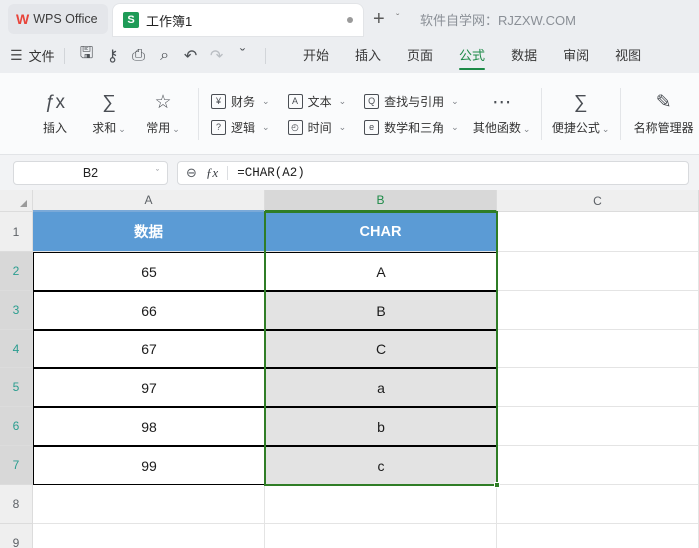 The height and width of the screenshot is (548, 699). What do you see at coordinates (598, 536) in the screenshot?
I see `cell-c9` at bounding box center [598, 536].